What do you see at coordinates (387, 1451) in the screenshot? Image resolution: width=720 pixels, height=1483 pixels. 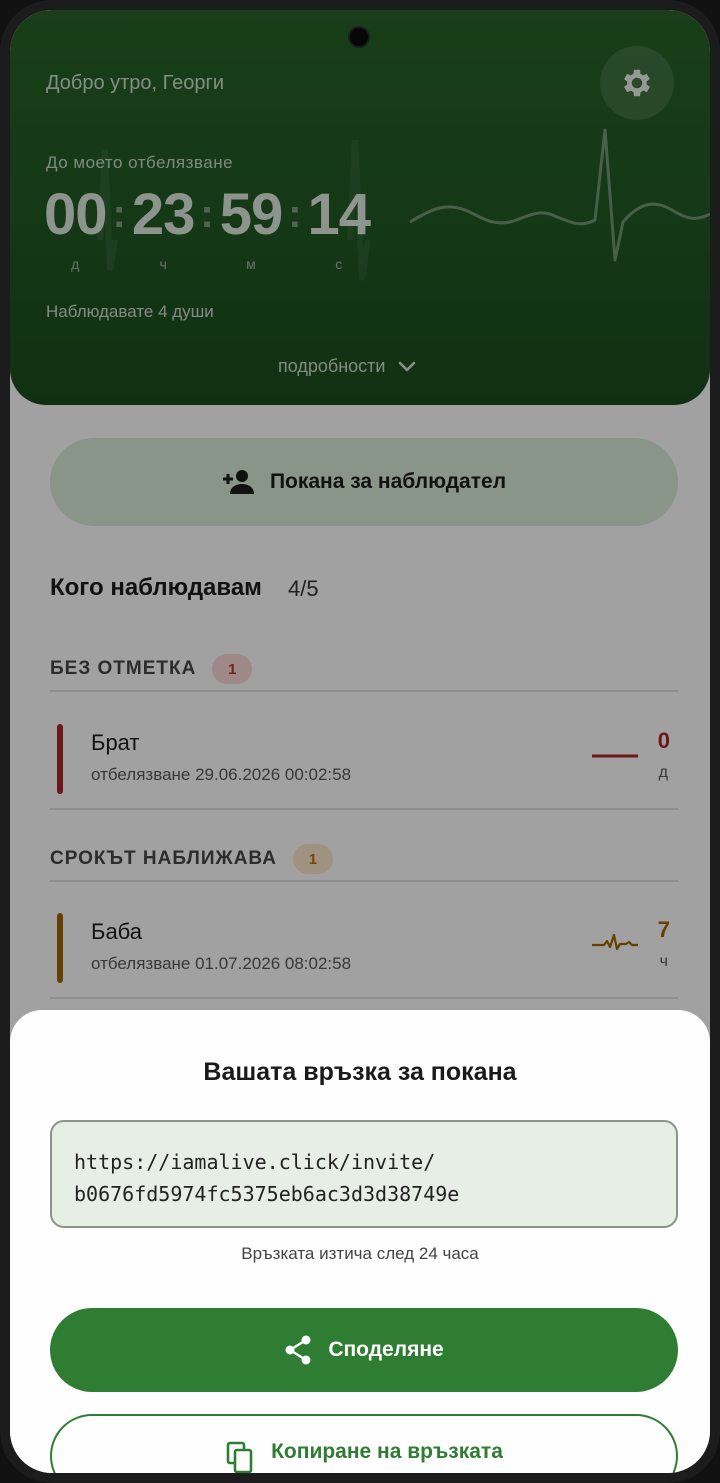 I see `copy-link-label: Копиране на връзката` at bounding box center [387, 1451].